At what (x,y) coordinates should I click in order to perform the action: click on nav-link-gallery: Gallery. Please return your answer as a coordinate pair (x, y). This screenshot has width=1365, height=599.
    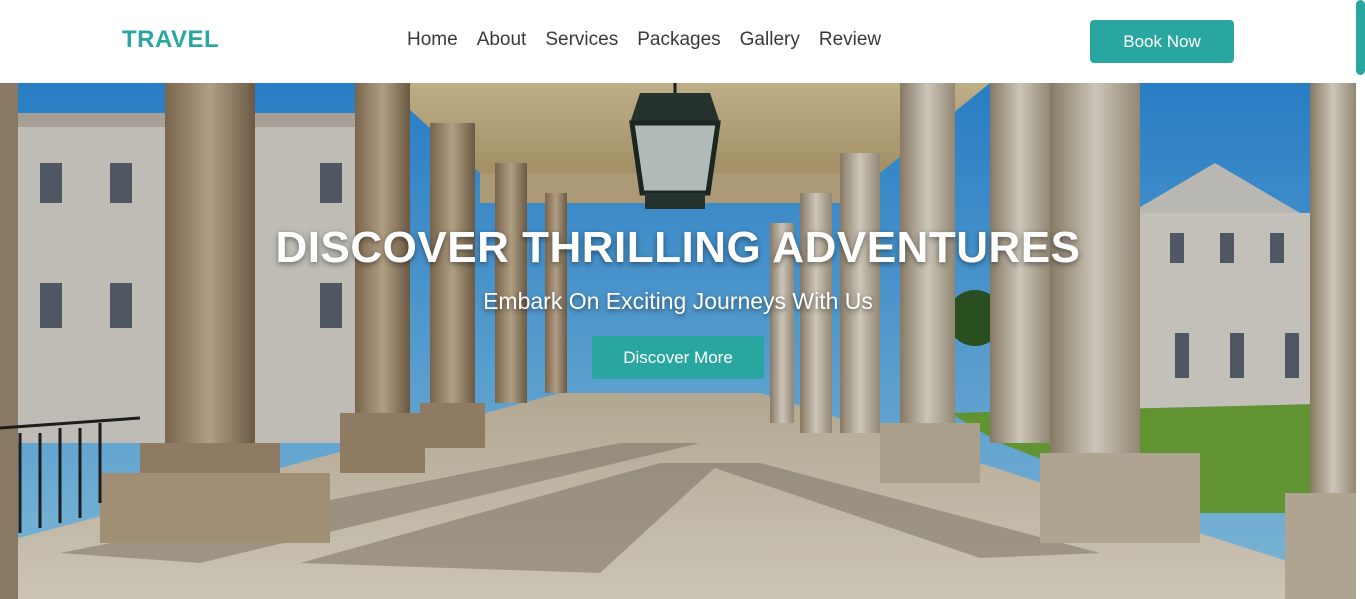
    Looking at the image, I should click on (770, 39).